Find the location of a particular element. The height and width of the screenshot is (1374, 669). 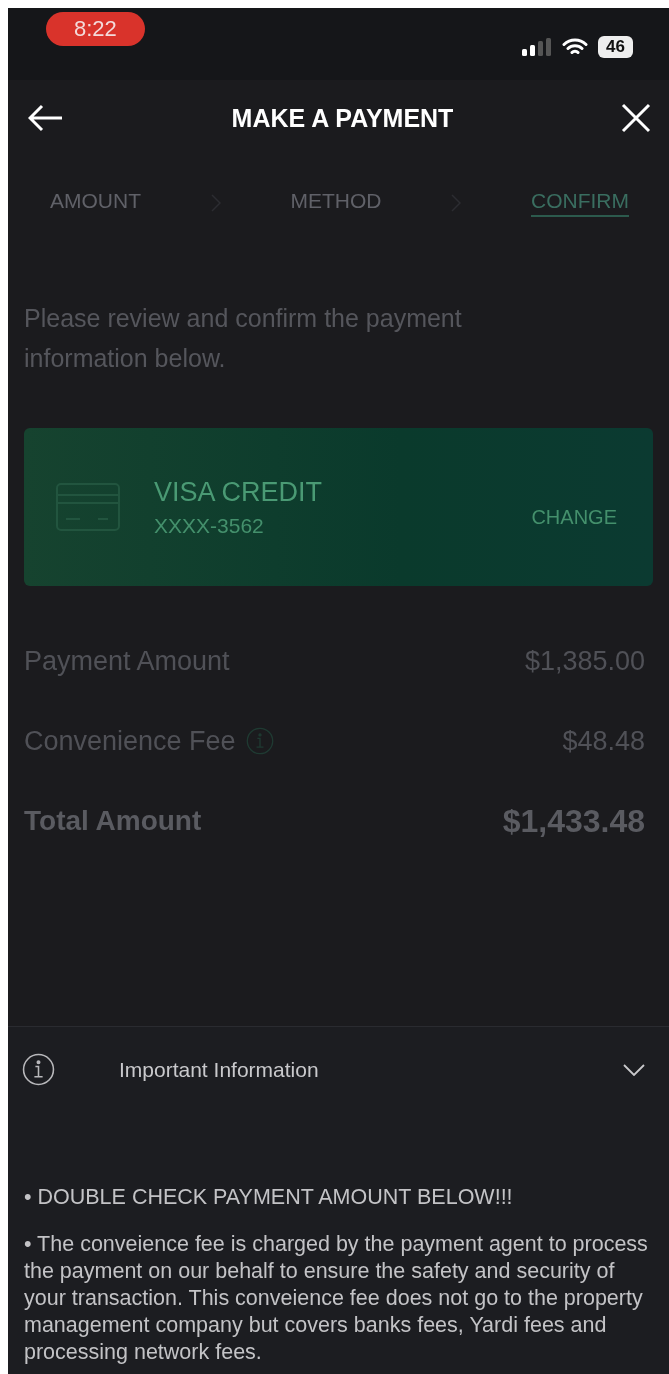

wifi-icon is located at coordinates (575, 47).